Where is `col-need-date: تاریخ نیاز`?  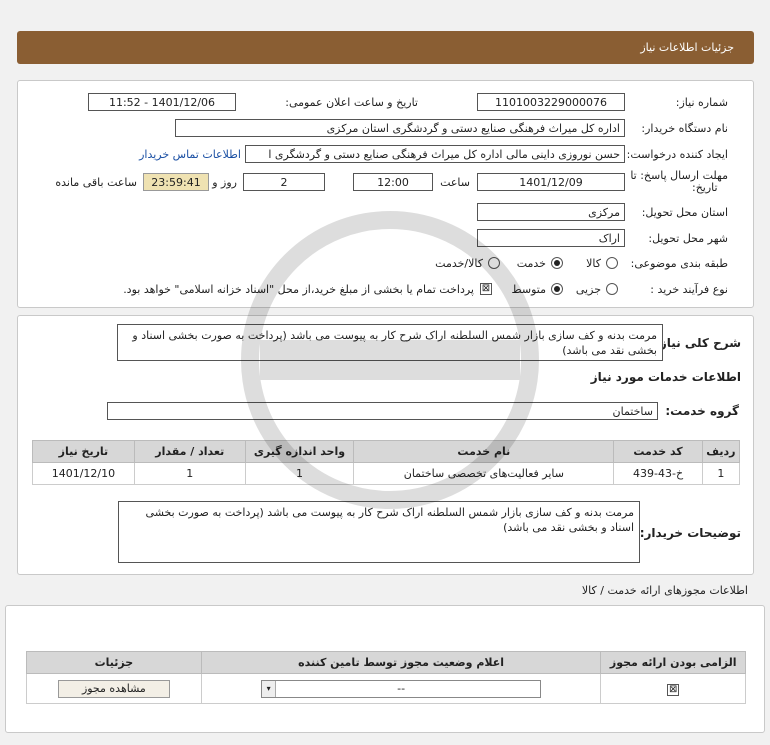 col-need-date: تاریخ نیاز is located at coordinates (83, 451).